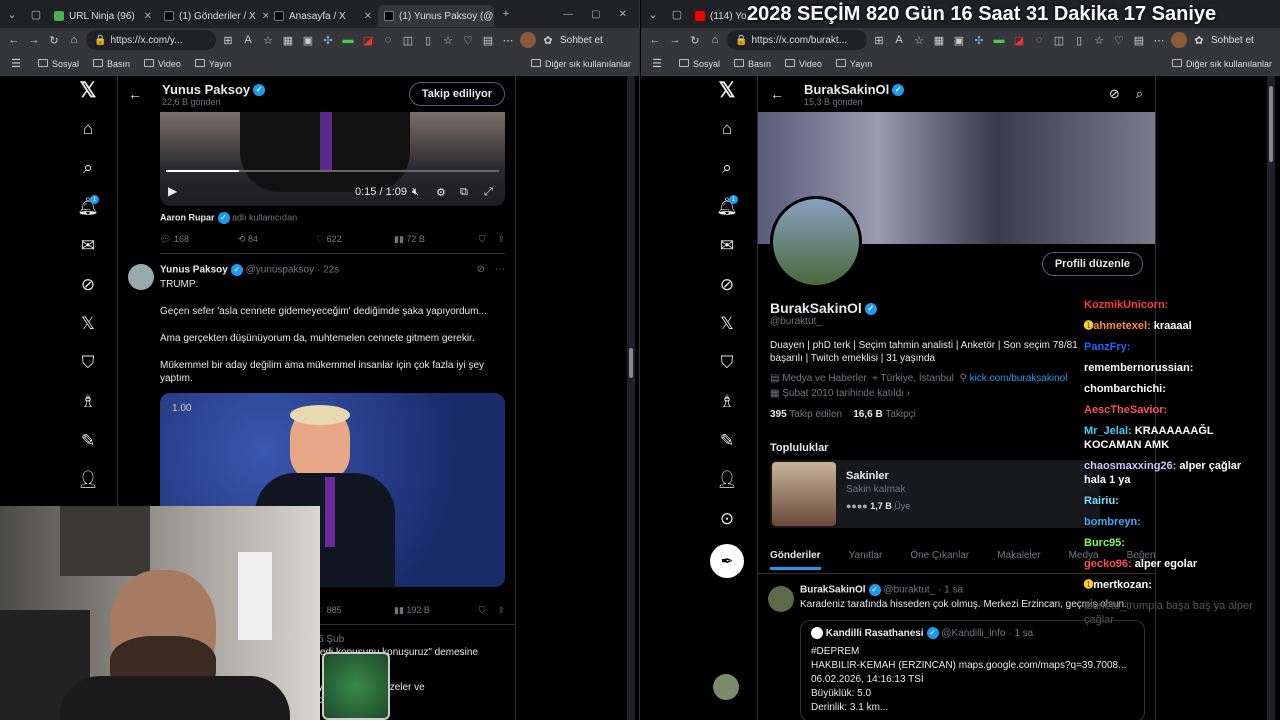 This screenshot has height=720, width=1280. I want to click on bookmarks-icon: ⛉, so click(727, 363).